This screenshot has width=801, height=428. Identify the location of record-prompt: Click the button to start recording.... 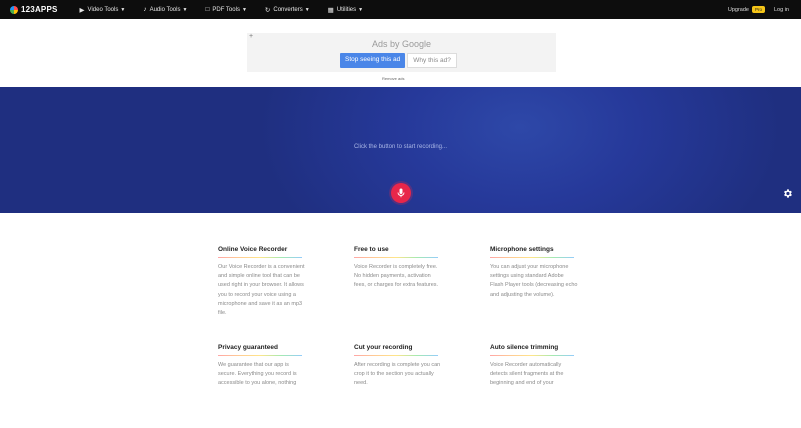
(400, 147).